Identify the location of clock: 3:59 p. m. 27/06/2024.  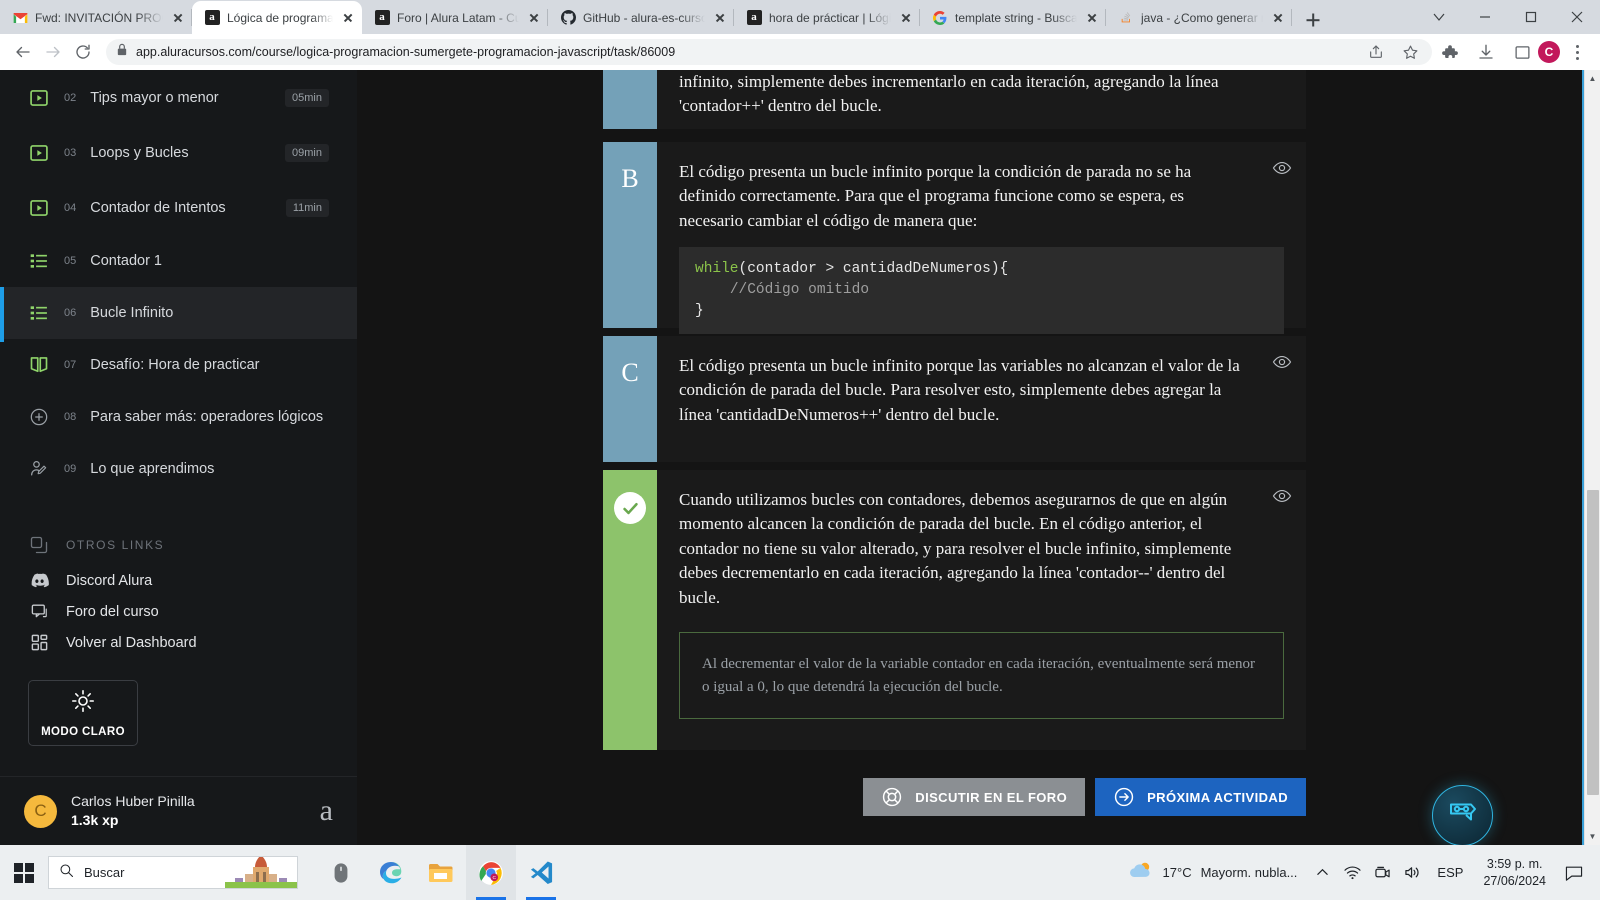
(1514, 873).